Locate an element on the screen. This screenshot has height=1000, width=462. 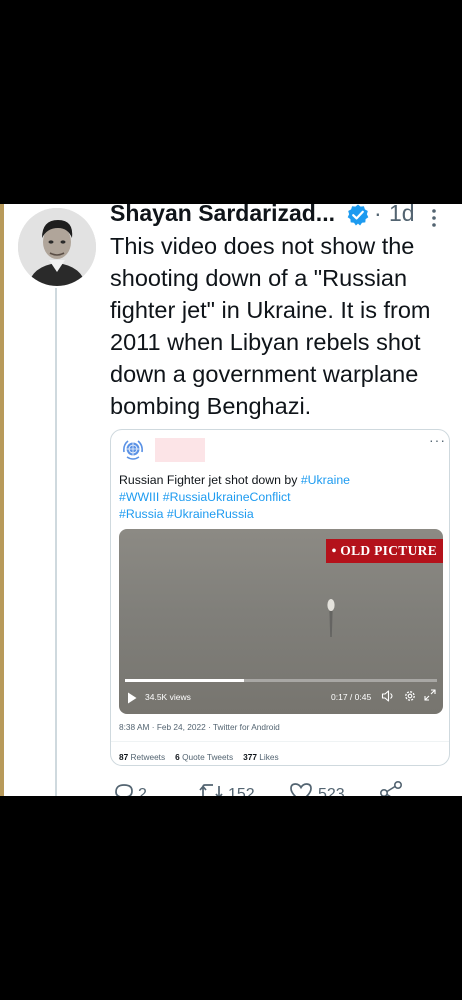
hashtag-link: #WWIII is located at coordinates (139, 497).